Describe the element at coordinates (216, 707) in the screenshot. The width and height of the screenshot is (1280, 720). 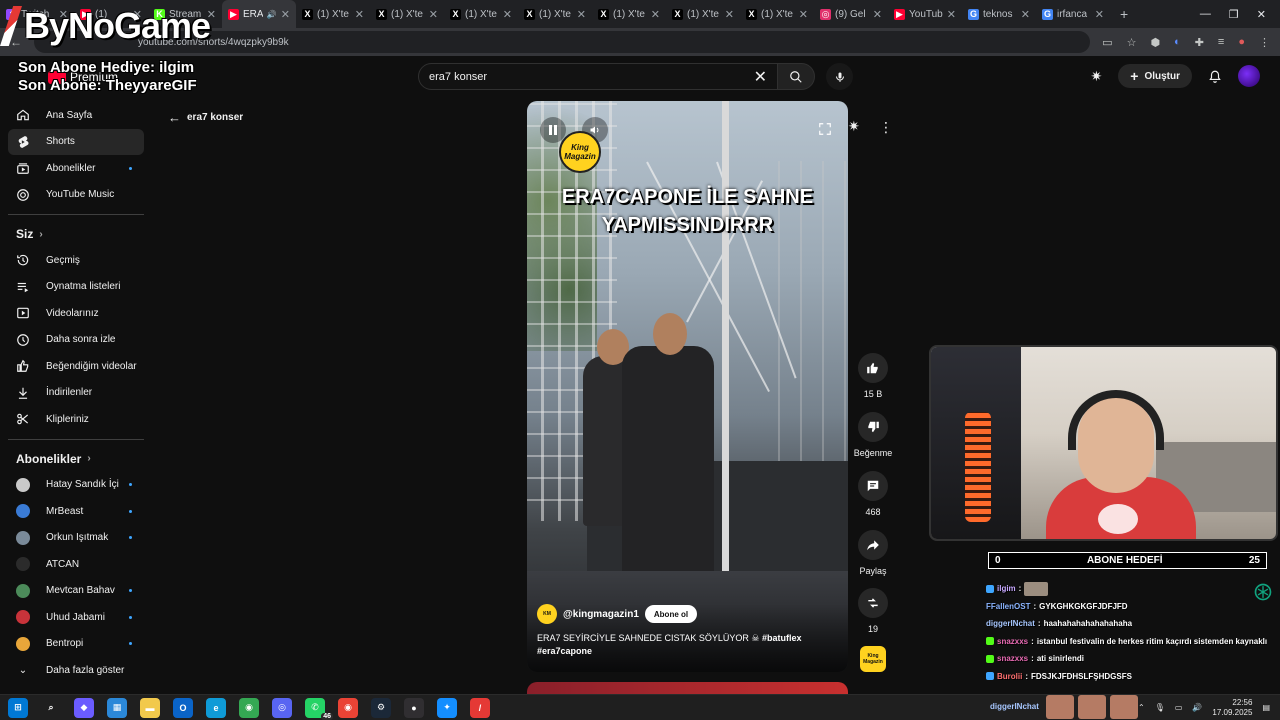
I see `edge-icon: e` at that location.